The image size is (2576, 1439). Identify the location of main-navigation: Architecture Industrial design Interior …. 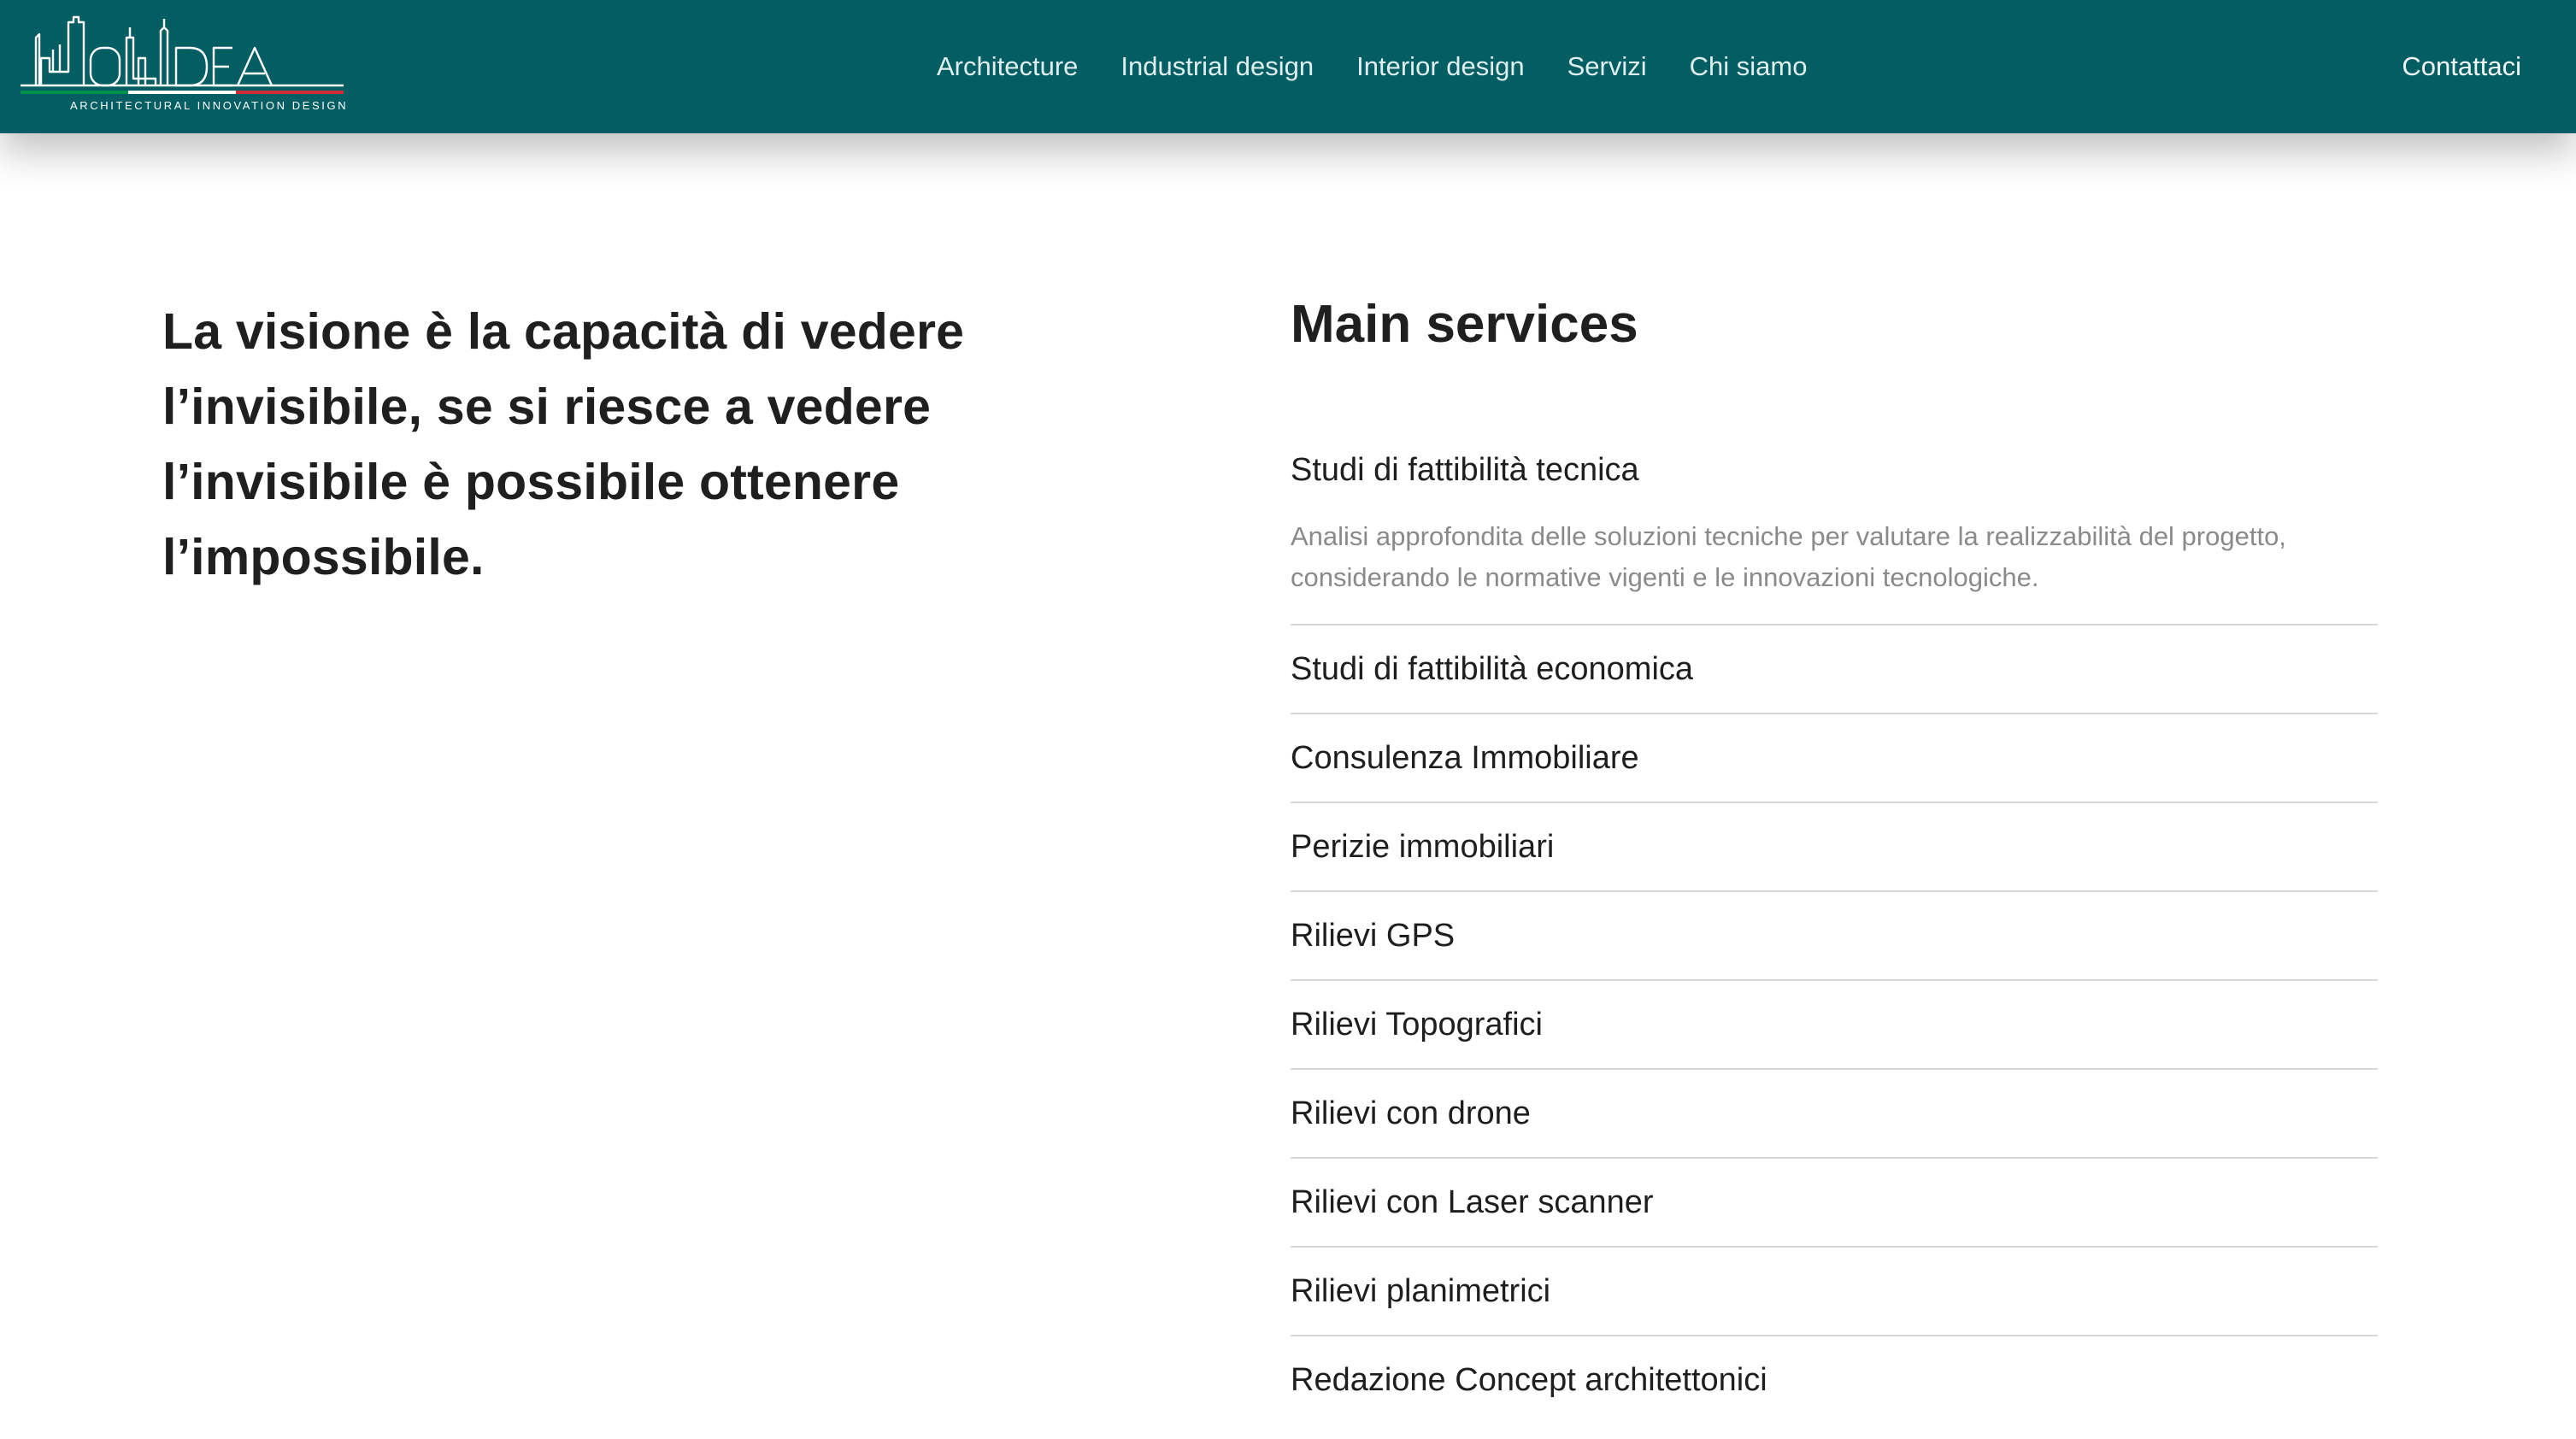
(1372, 66).